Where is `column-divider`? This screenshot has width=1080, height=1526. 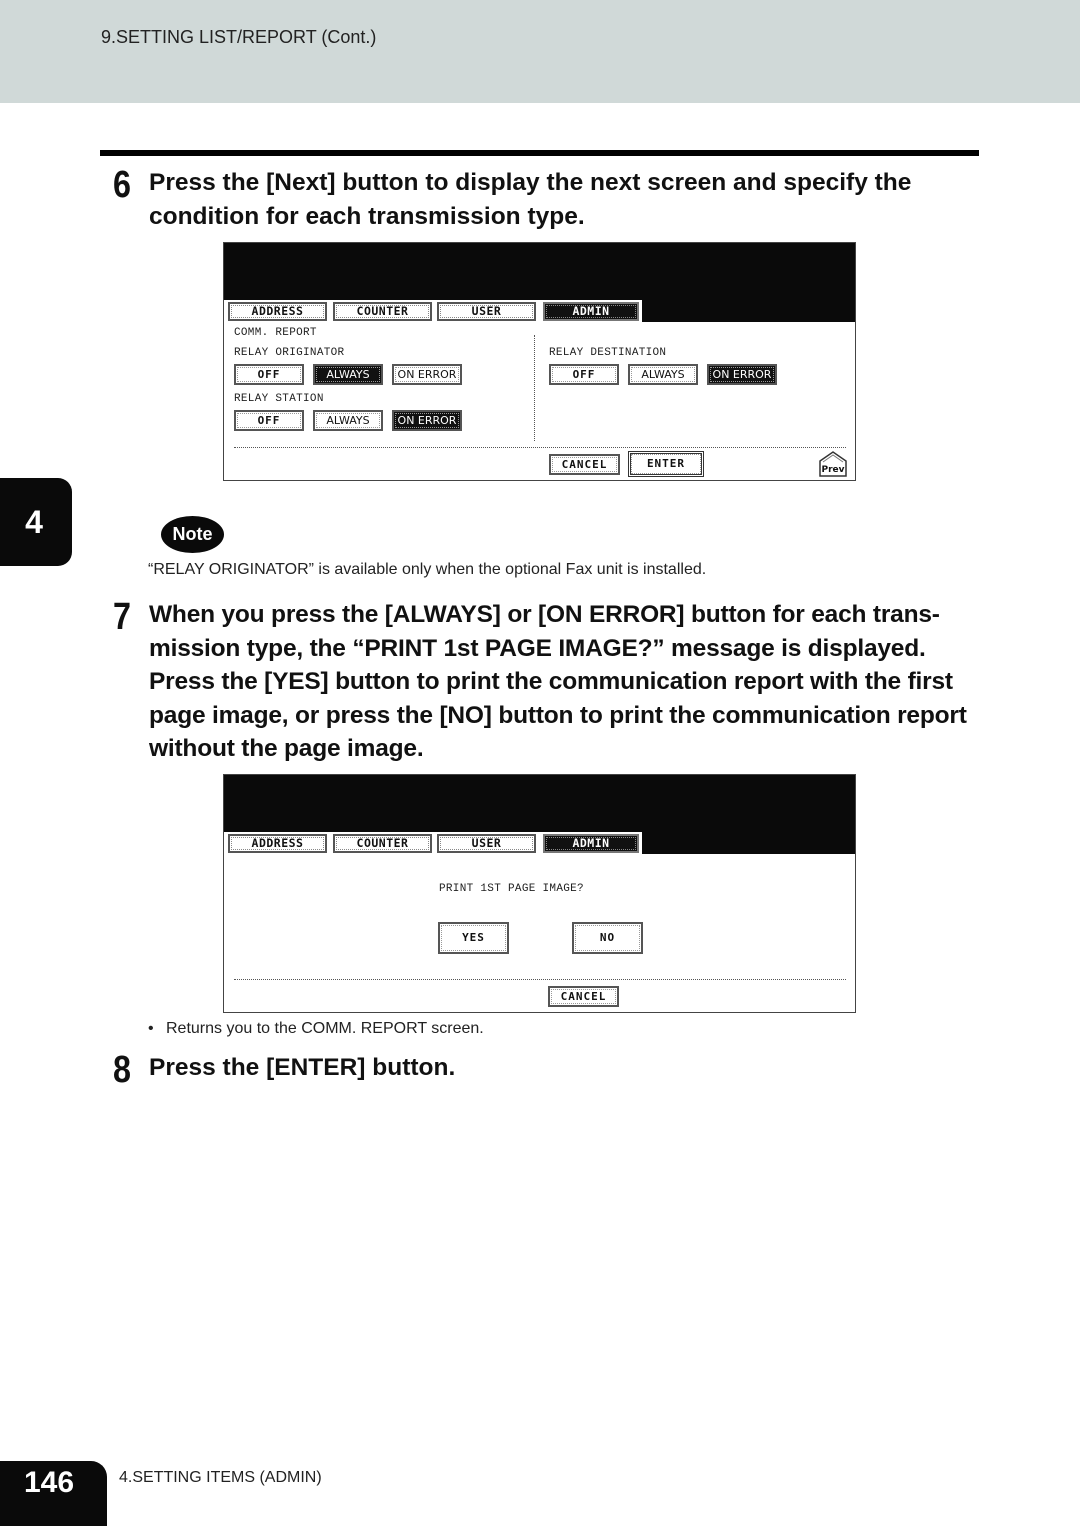 column-divider is located at coordinates (534, 388).